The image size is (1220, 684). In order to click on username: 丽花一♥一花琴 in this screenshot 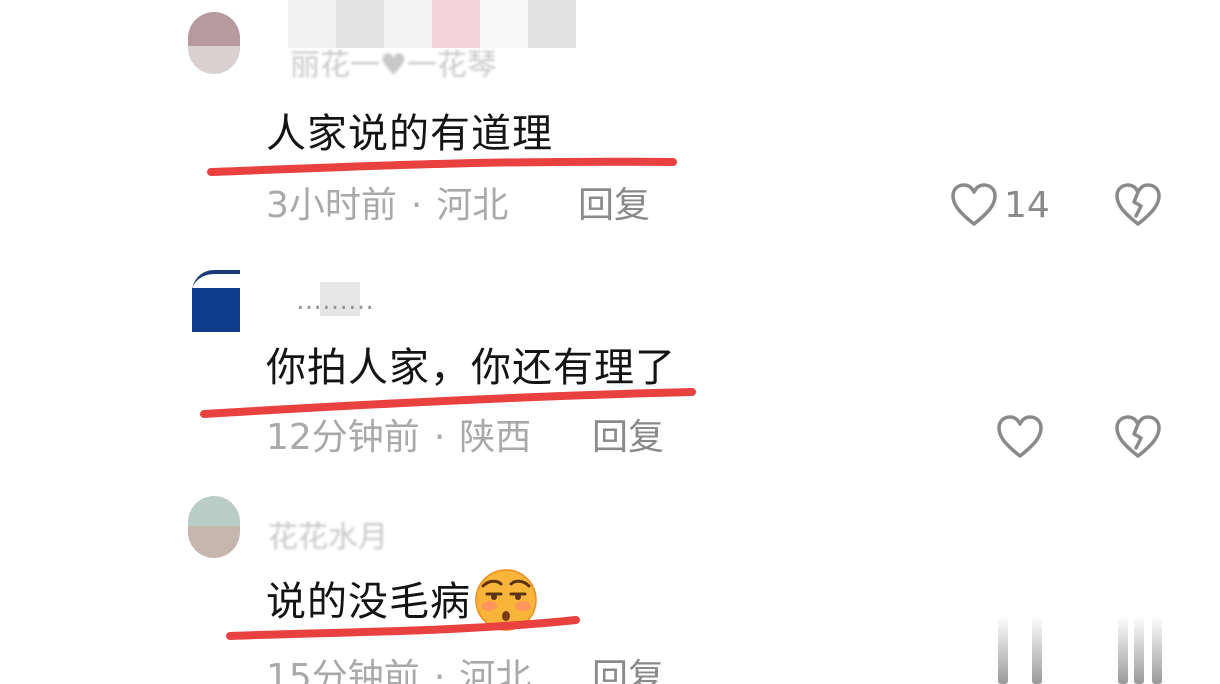, I will do `click(393, 62)`.